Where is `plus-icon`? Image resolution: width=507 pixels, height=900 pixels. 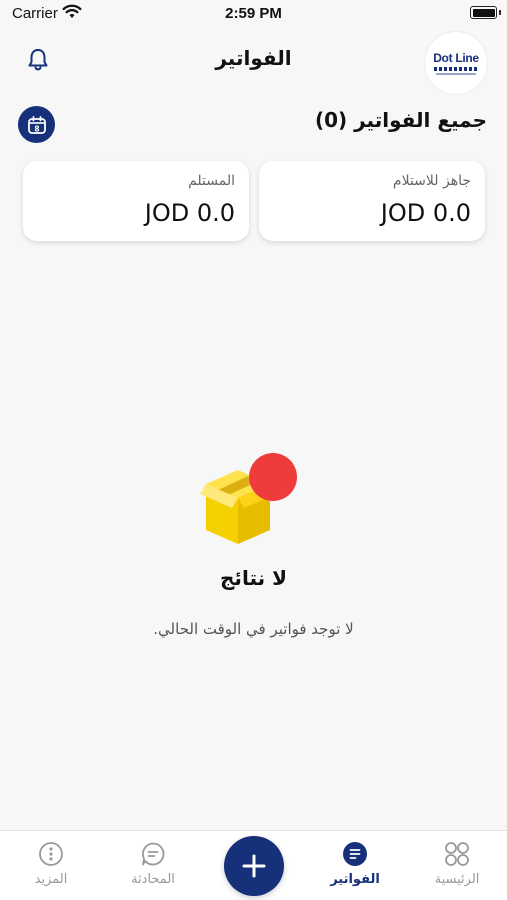
plus-icon is located at coordinates (254, 866).